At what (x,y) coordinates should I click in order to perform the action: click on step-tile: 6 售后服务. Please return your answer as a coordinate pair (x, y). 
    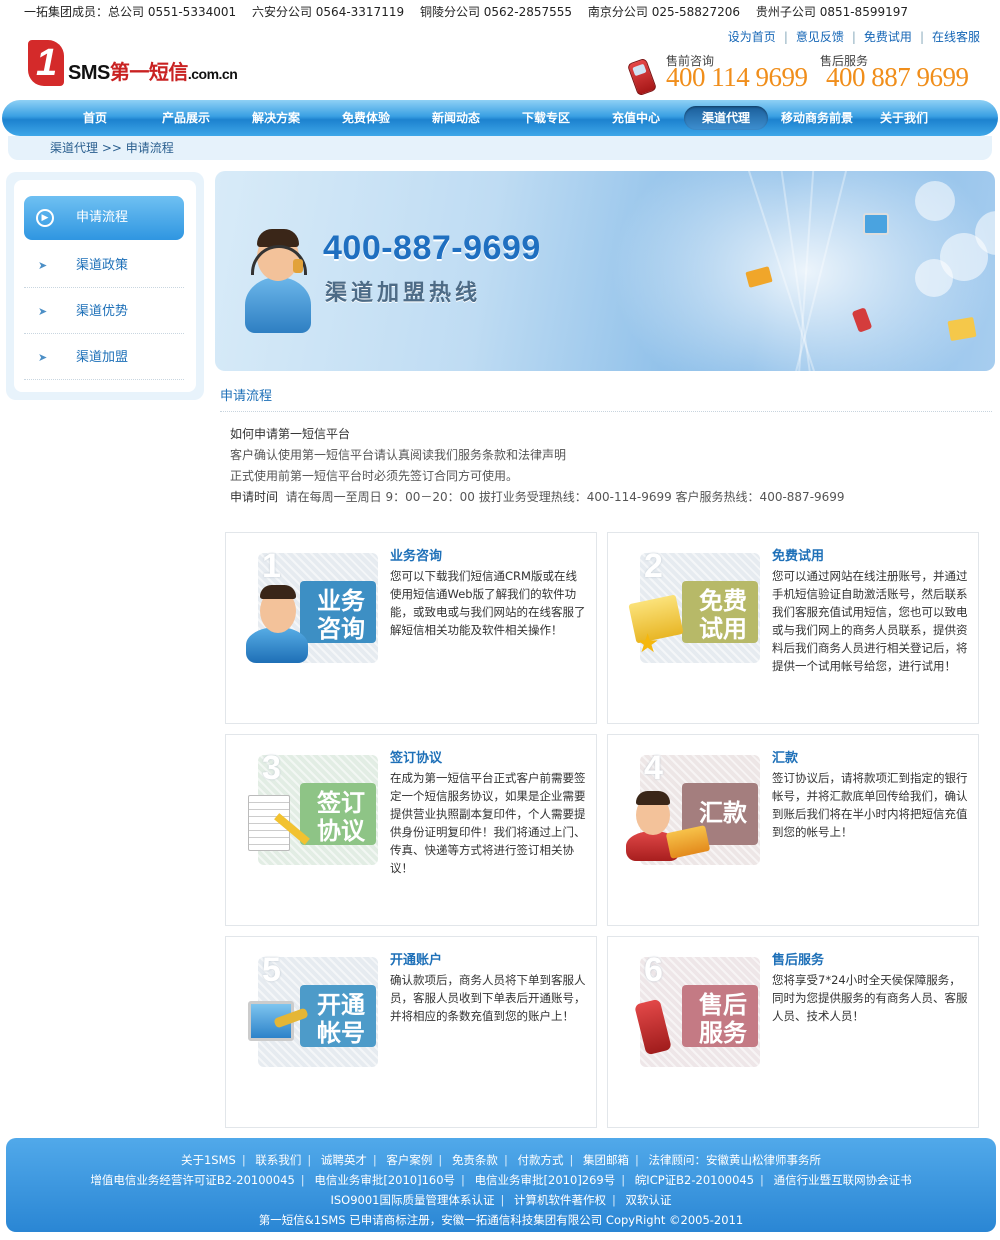
    Looking at the image, I should click on (697, 1009).